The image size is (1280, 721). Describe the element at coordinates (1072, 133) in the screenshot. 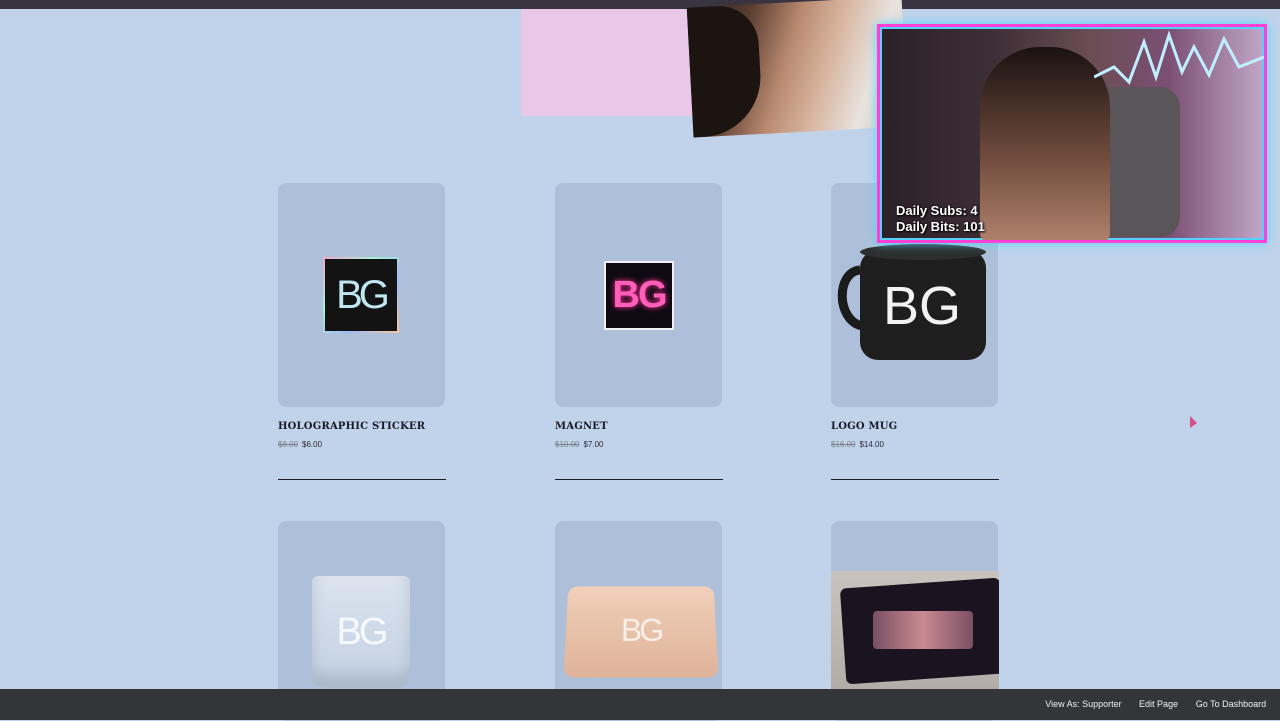

I see `stream-webcam-overlay: Daily Subs: 4 Daily Bits: 101` at that location.